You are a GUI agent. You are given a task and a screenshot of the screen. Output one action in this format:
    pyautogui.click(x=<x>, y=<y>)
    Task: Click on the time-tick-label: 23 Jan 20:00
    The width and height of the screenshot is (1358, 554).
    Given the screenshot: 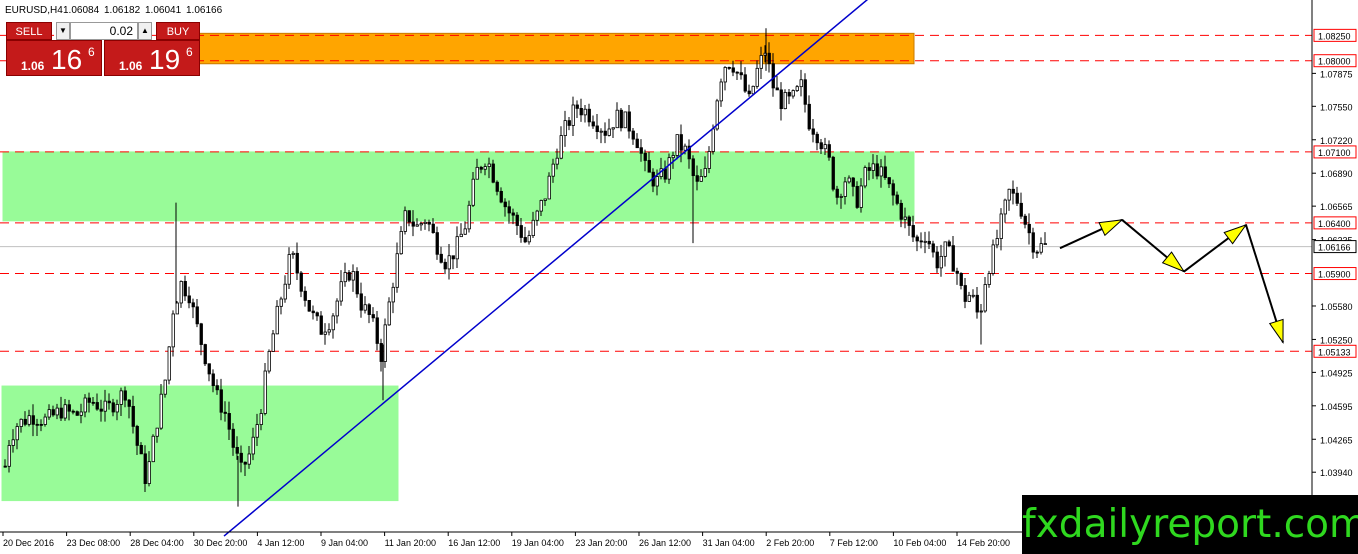 What is the action you would take?
    pyautogui.click(x=601, y=543)
    